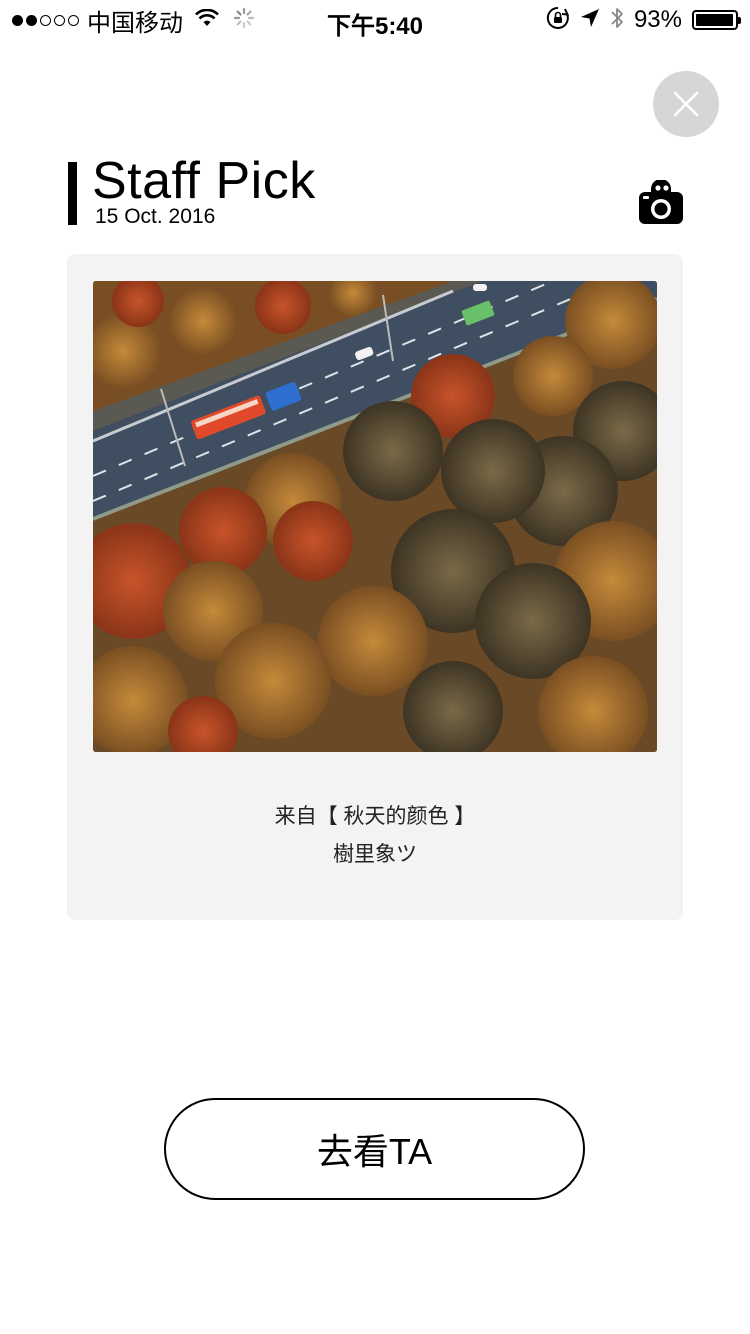 The height and width of the screenshot is (1334, 750). I want to click on orientation-lock-icon, so click(558, 20).